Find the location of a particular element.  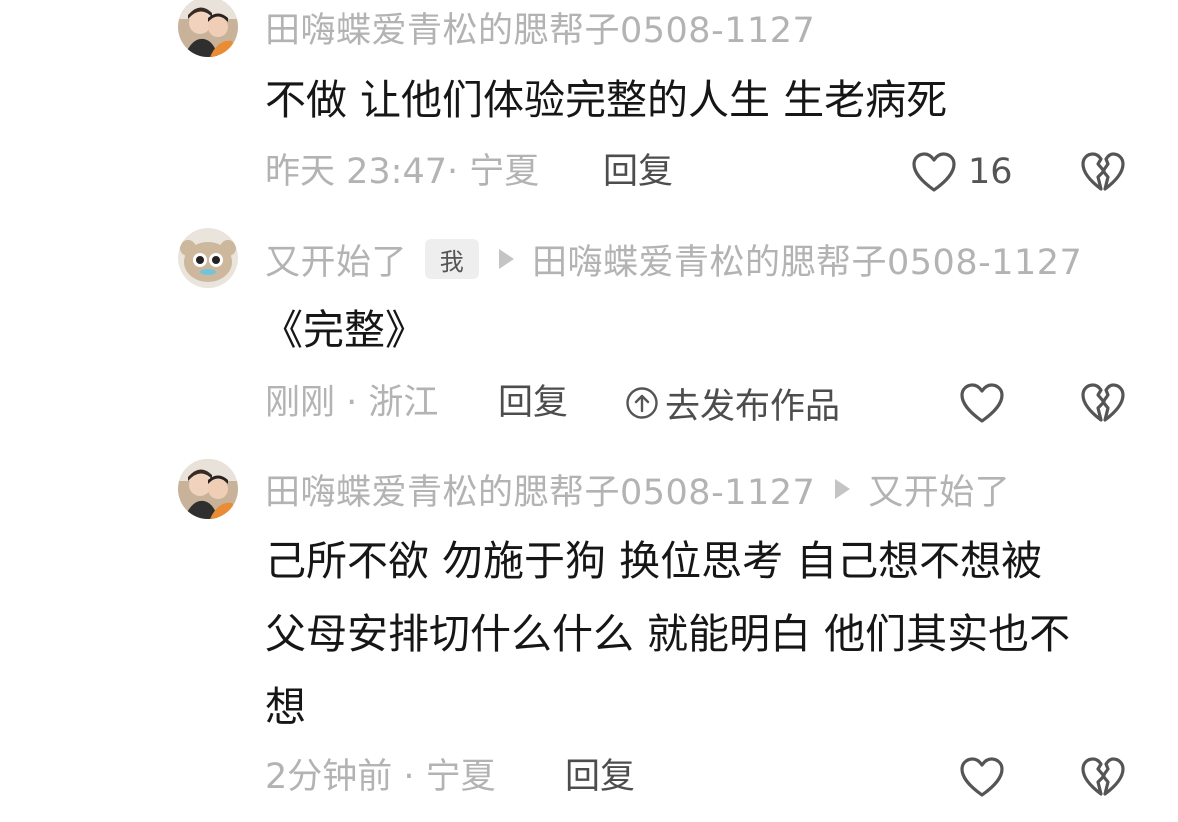

comment-text: 不做 让他们体验完整的人生 生老病死 is located at coordinates (606, 100).